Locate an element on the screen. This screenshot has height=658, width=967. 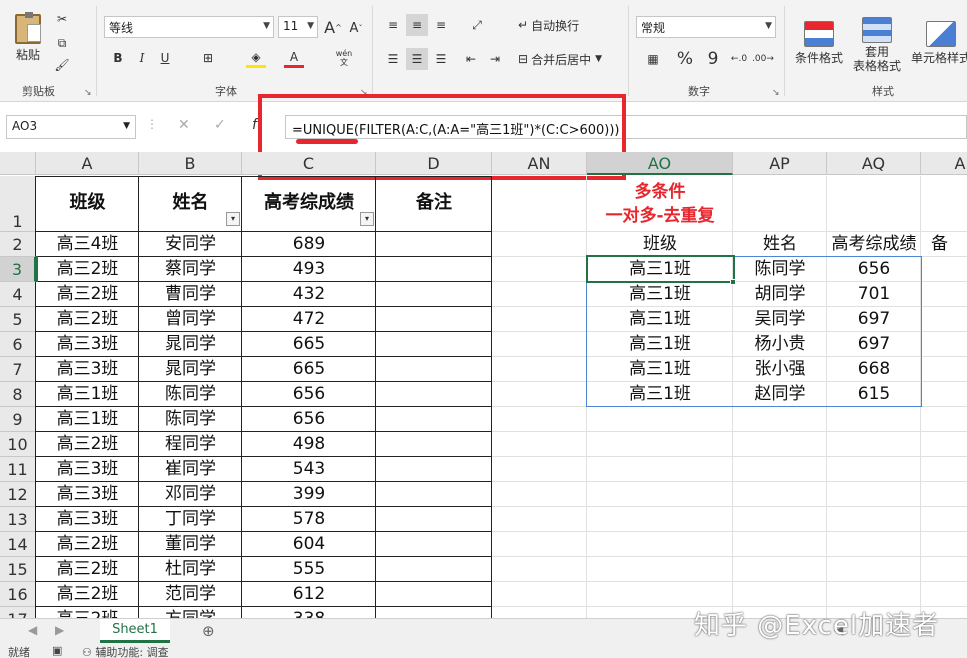
fill-color-icon: ◈ is located at coordinates (256, 58).